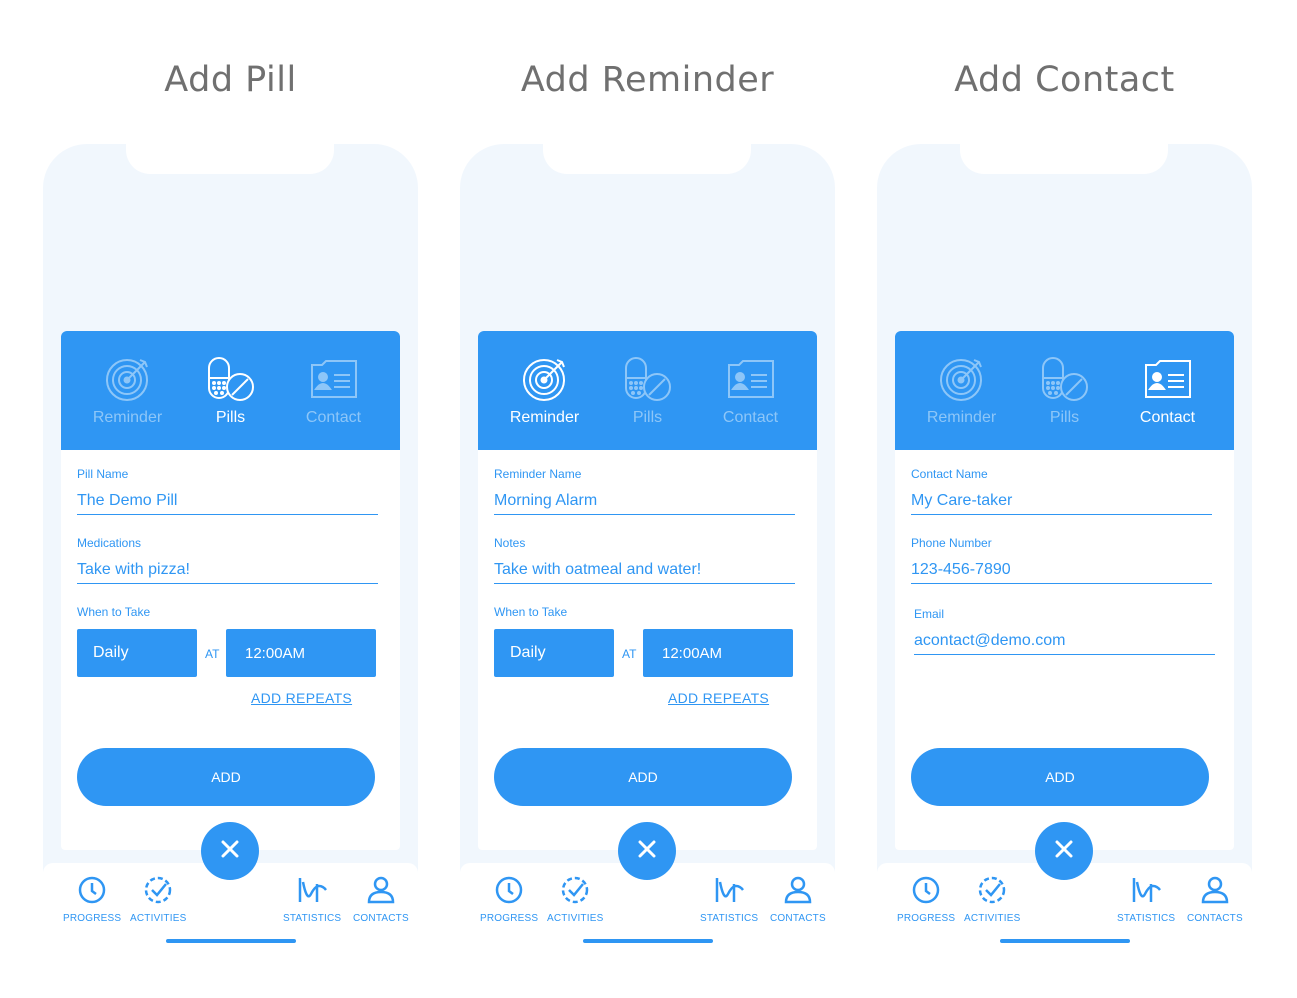 This screenshot has height=998, width=1297. What do you see at coordinates (227, 560) in the screenshot?
I see `medications-field: Medications Take with pizza!` at bounding box center [227, 560].